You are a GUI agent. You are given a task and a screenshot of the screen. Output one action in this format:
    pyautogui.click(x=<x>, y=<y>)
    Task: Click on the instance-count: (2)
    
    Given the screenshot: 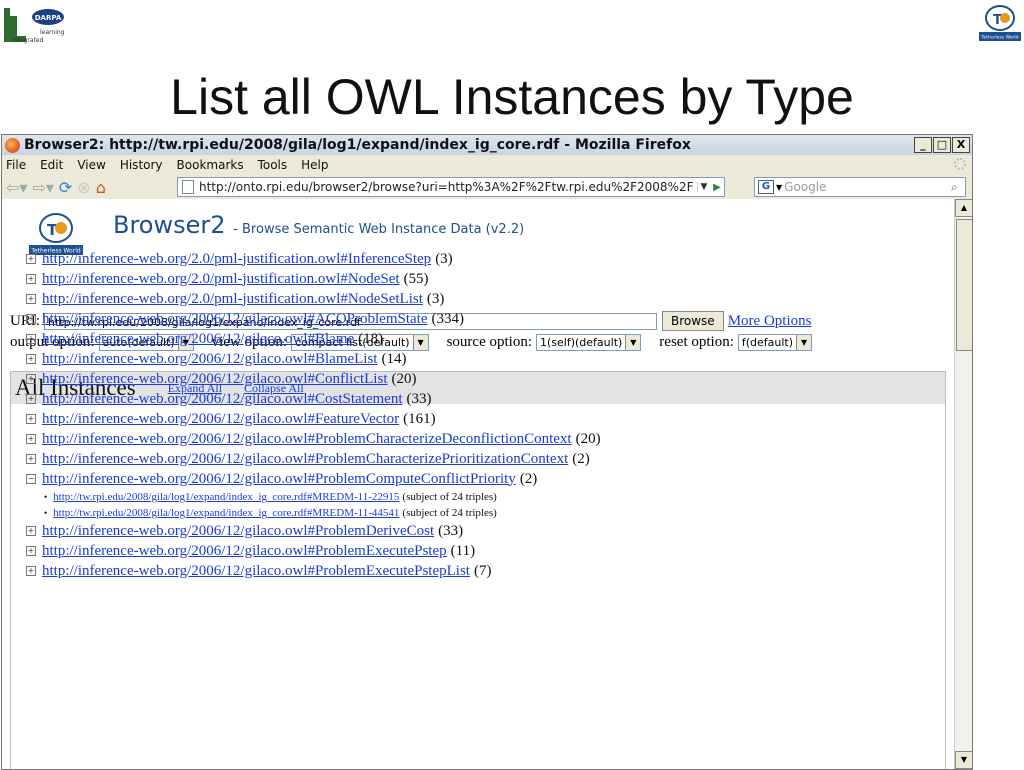 What is the action you would take?
    pyautogui.click(x=528, y=478)
    